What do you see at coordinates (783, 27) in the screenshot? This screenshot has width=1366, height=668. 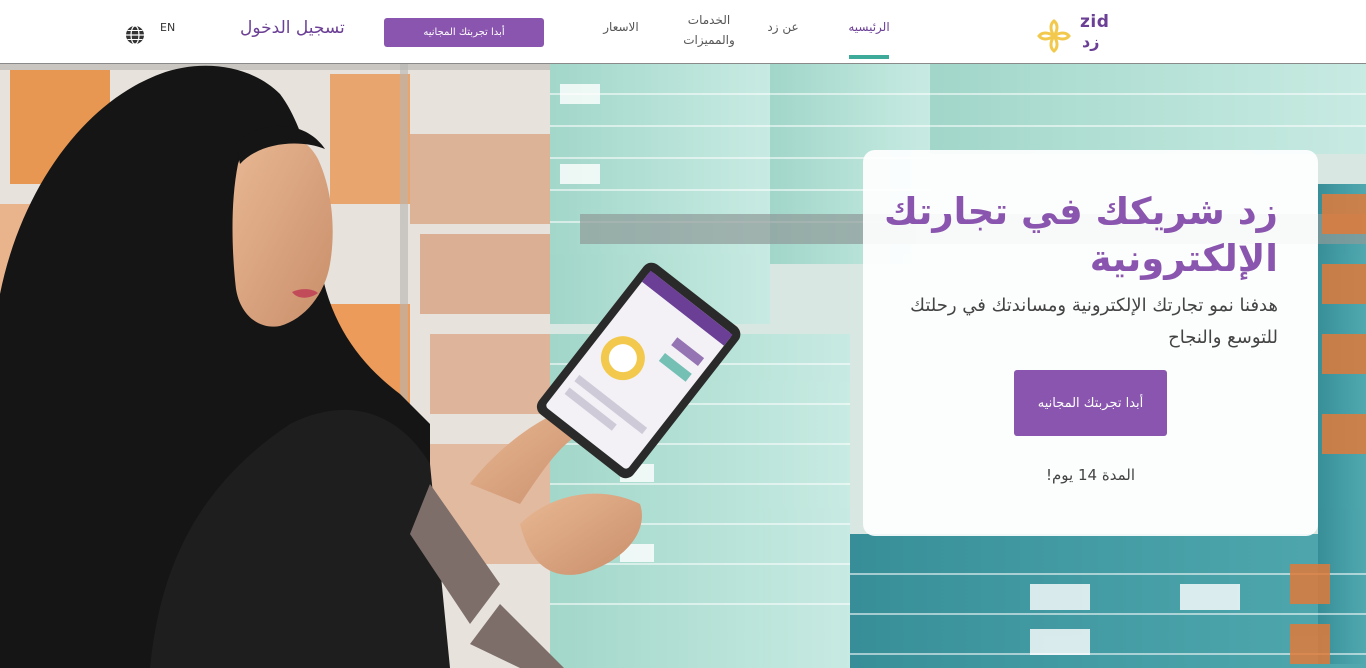 I see `nav-item-about: عن زد` at bounding box center [783, 27].